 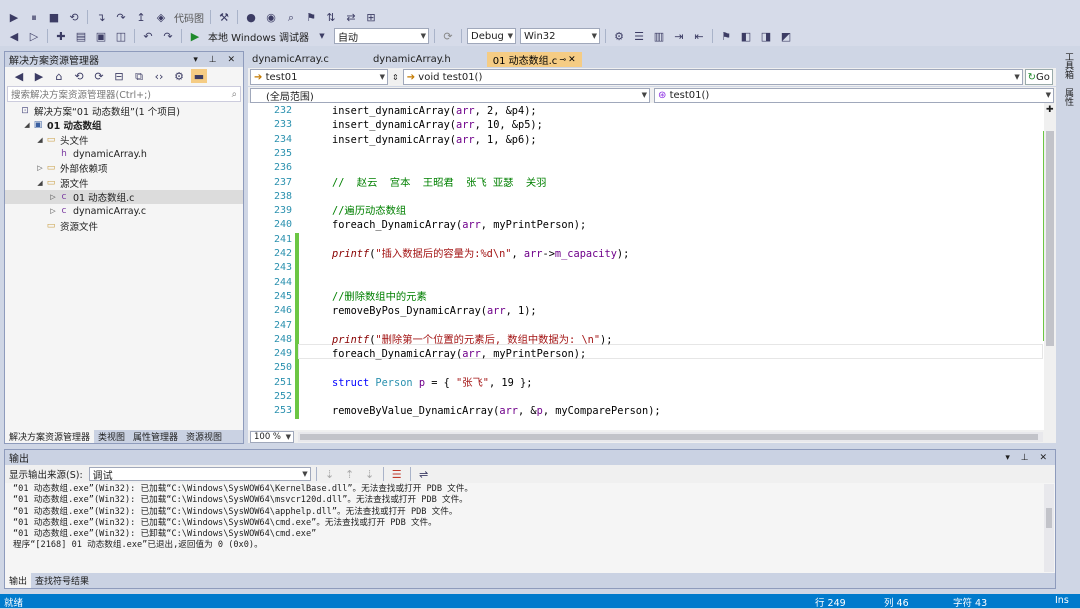 What do you see at coordinates (34, 17) in the screenshot?
I see `pause-icon: ⏸` at bounding box center [34, 17].